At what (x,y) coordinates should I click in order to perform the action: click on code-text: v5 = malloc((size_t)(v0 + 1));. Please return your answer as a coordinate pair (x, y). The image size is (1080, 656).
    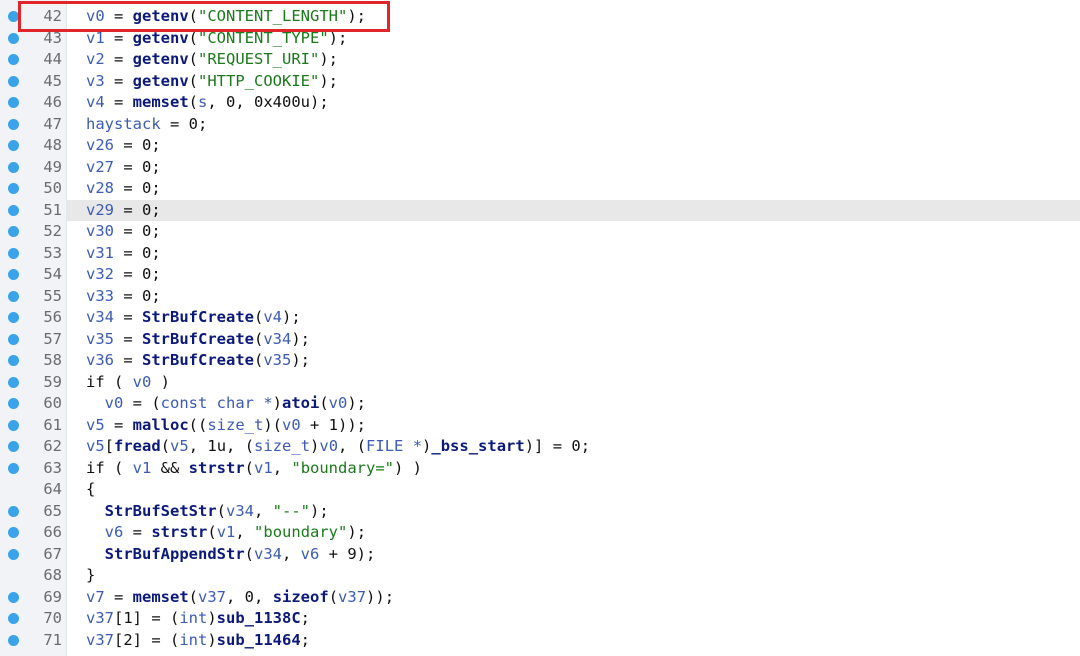
    Looking at the image, I should click on (226, 426).